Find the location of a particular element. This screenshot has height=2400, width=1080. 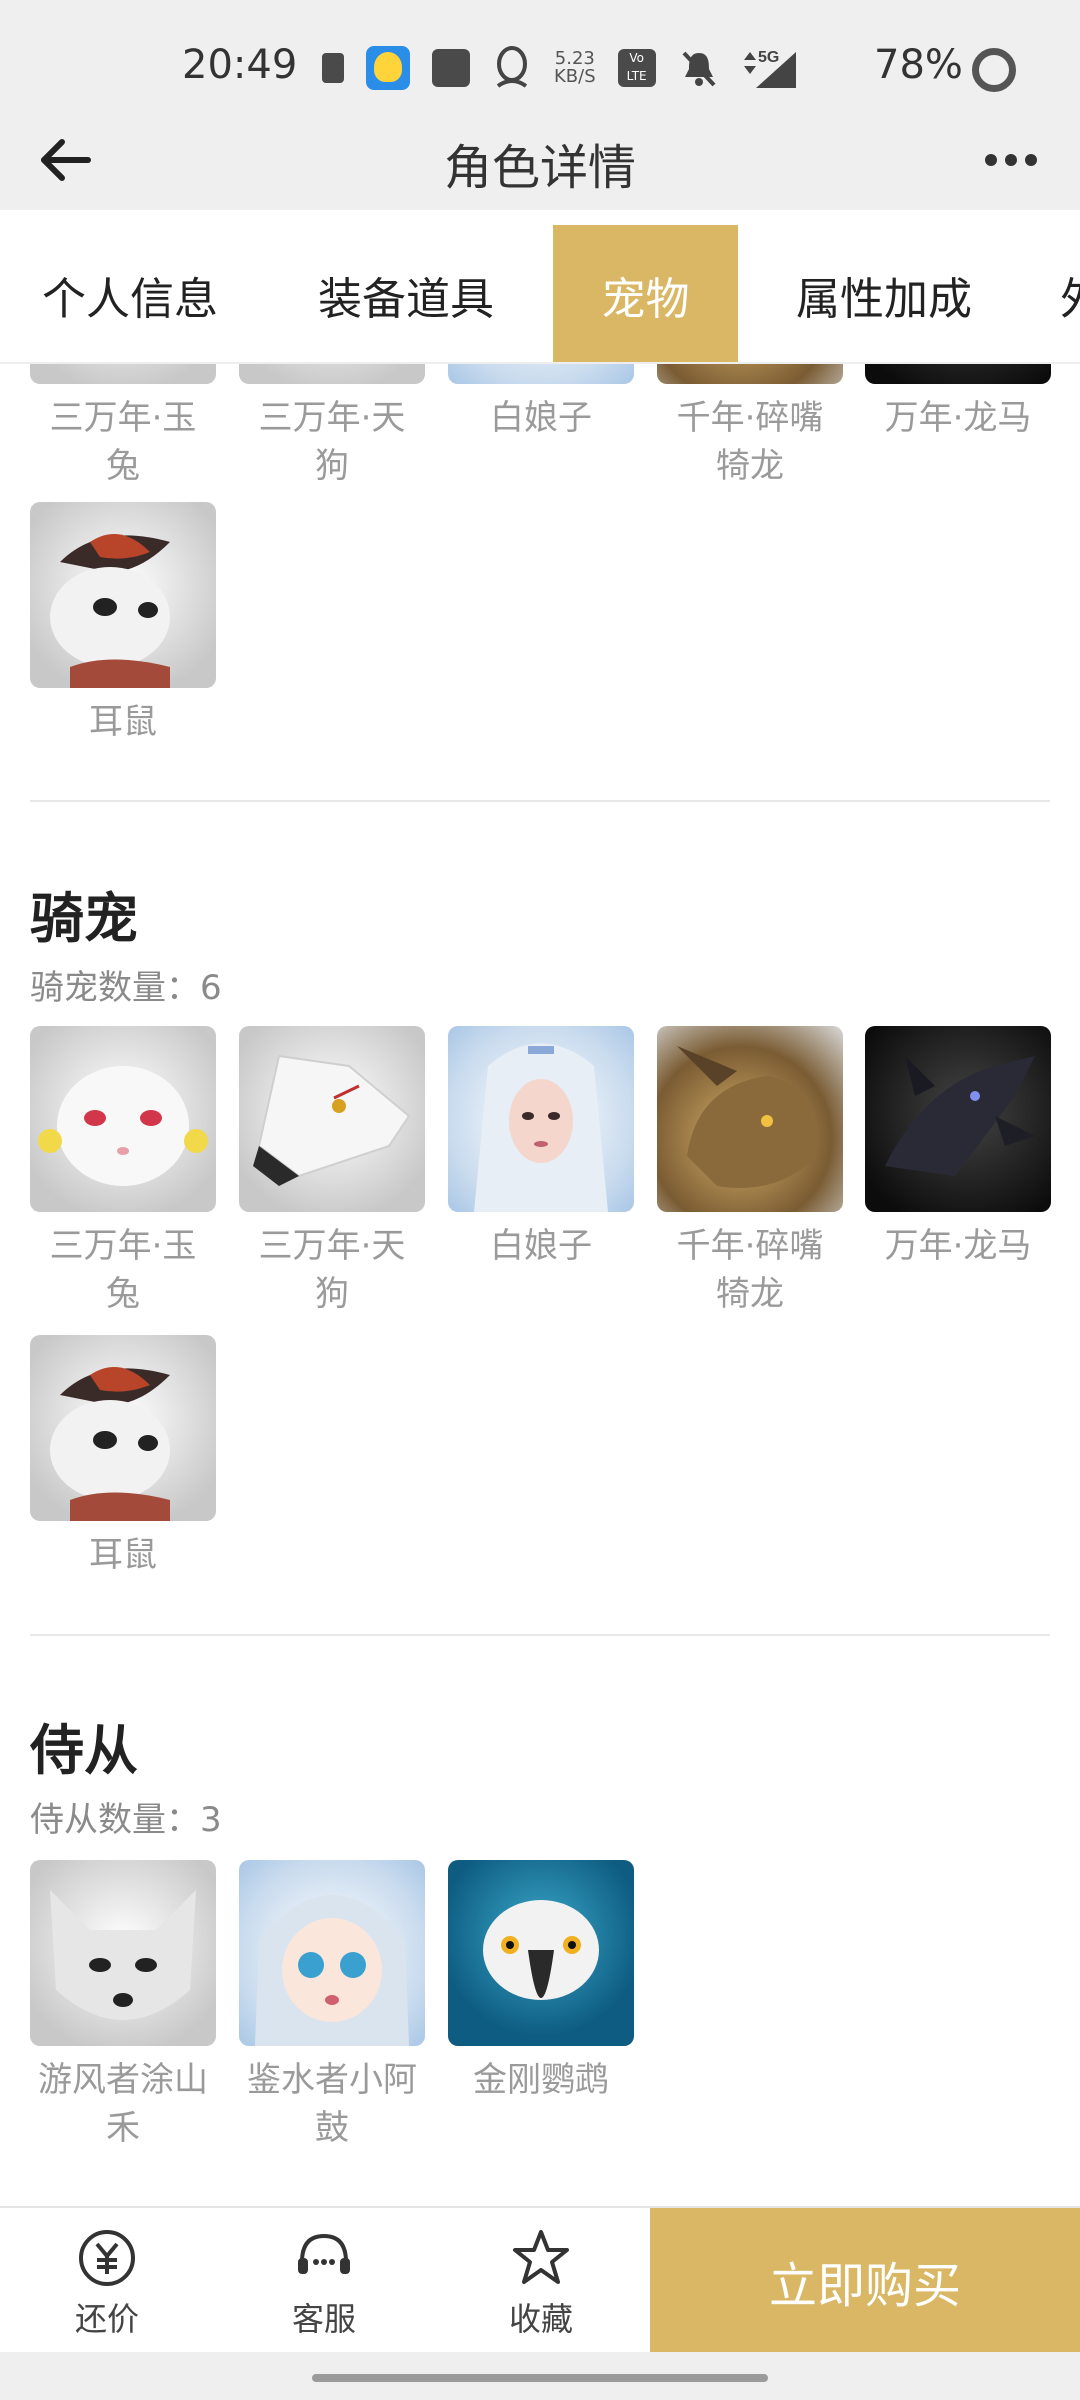

pet-name: 三万年·天 is located at coordinates (332, 418).